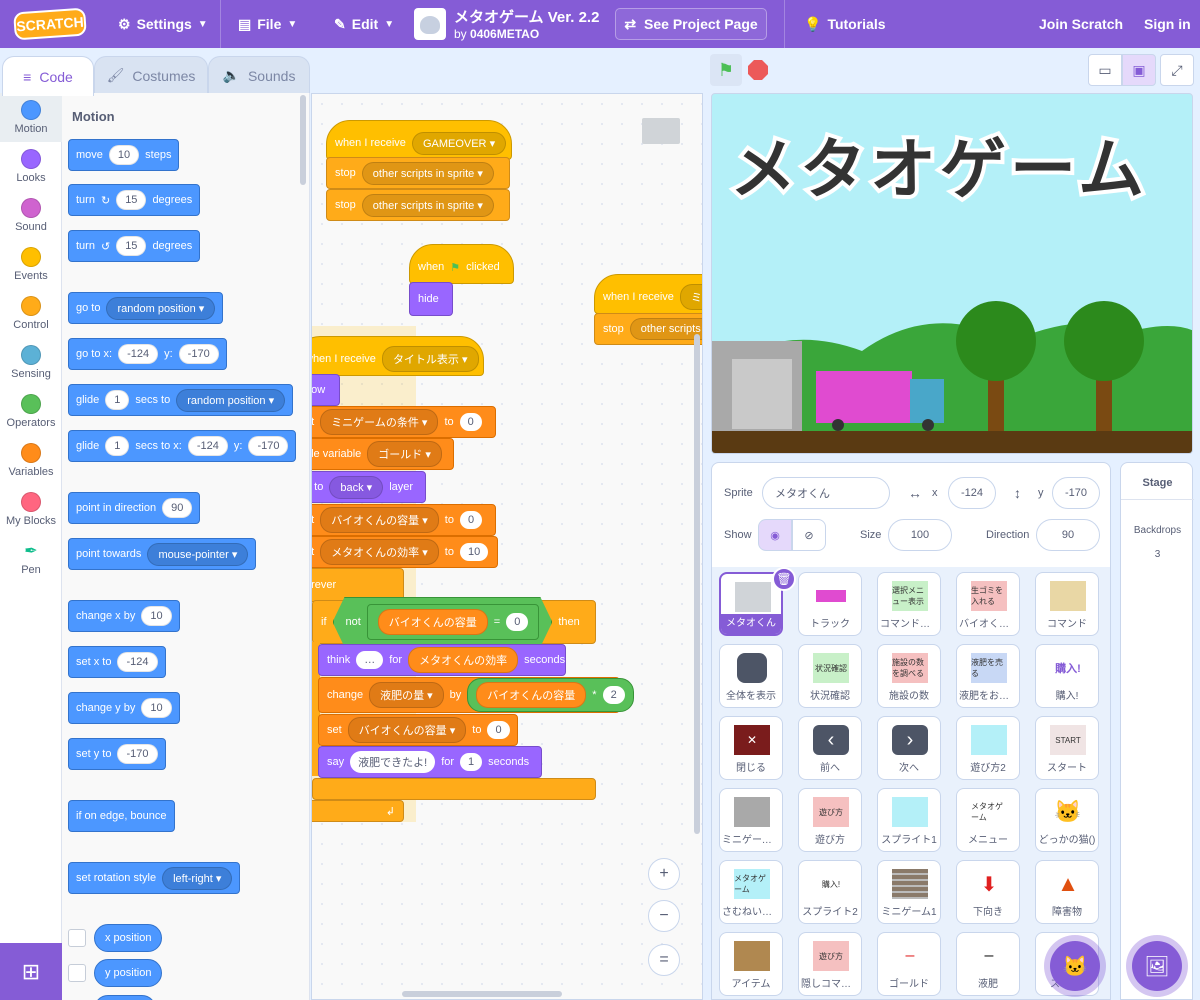 The width and height of the screenshot is (1200, 1000). What do you see at coordinates (198, 554) in the screenshot?
I see `block-dropdown: mouse-pointer ▾` at bounding box center [198, 554].